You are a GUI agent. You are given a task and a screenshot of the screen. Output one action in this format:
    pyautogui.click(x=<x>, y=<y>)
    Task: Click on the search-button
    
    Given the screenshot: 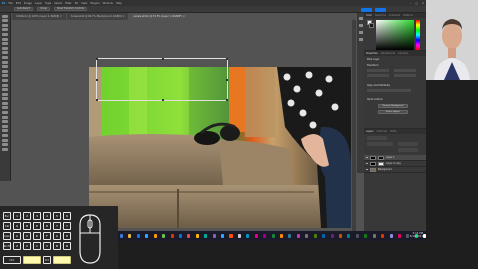 What is the action you would take?
    pyautogui.click(x=380, y=9)
    